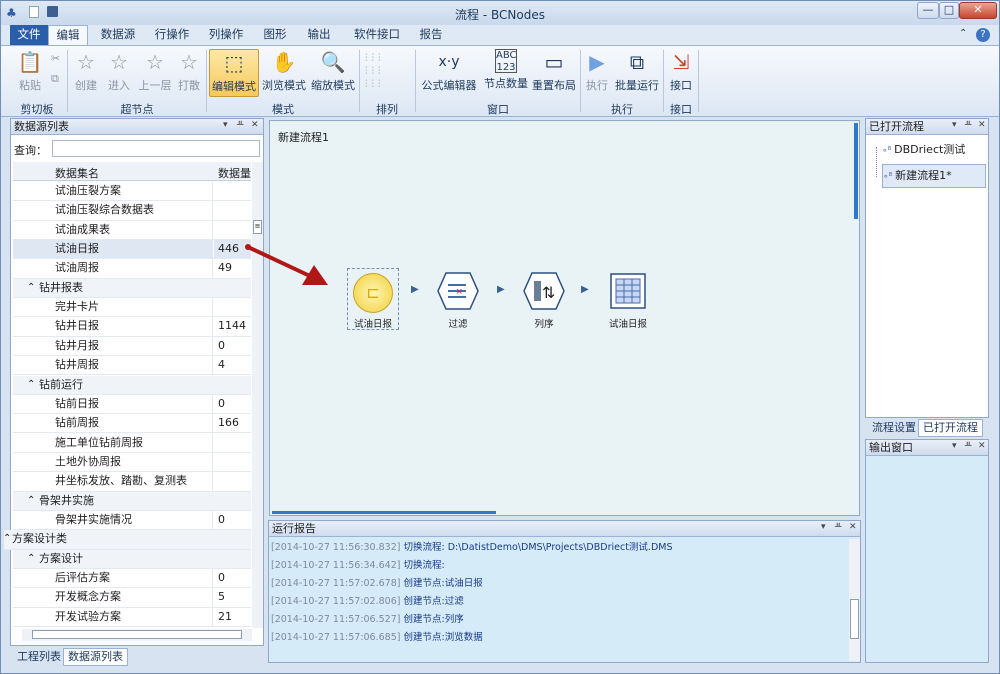 The image size is (1000, 674). I want to click on table-row: 开发试验方案 21, so click(132, 617).